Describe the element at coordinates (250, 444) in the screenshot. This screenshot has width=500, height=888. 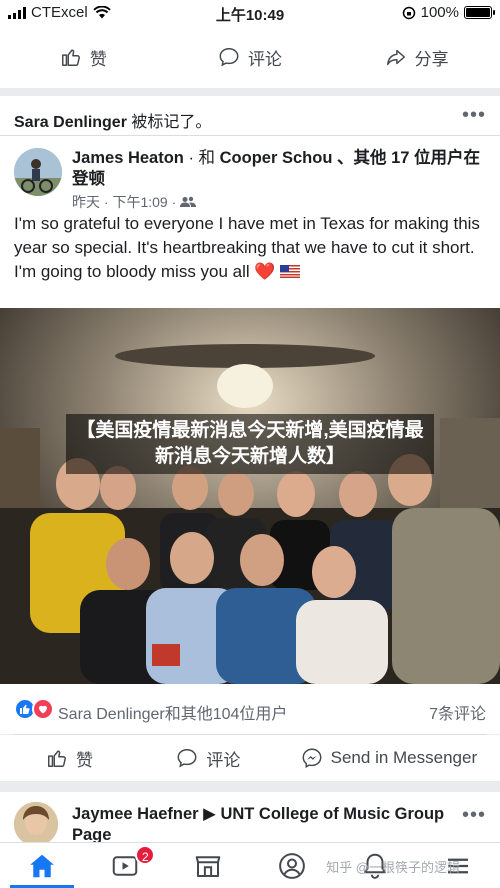
I see `photo-caption: 【美国疫情最新消息今天新增,美国疫情最新消息今天新增人数】` at that location.